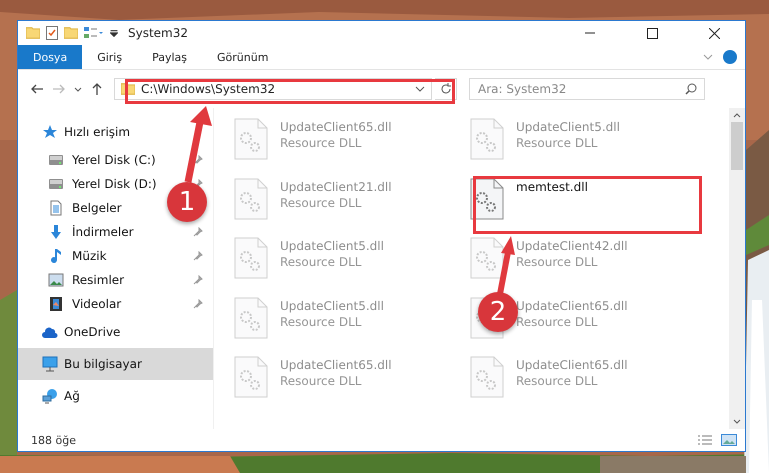 Image resolution: width=769 pixels, height=473 pixels. What do you see at coordinates (737, 115) in the screenshot?
I see `scroll-up-icon` at bounding box center [737, 115].